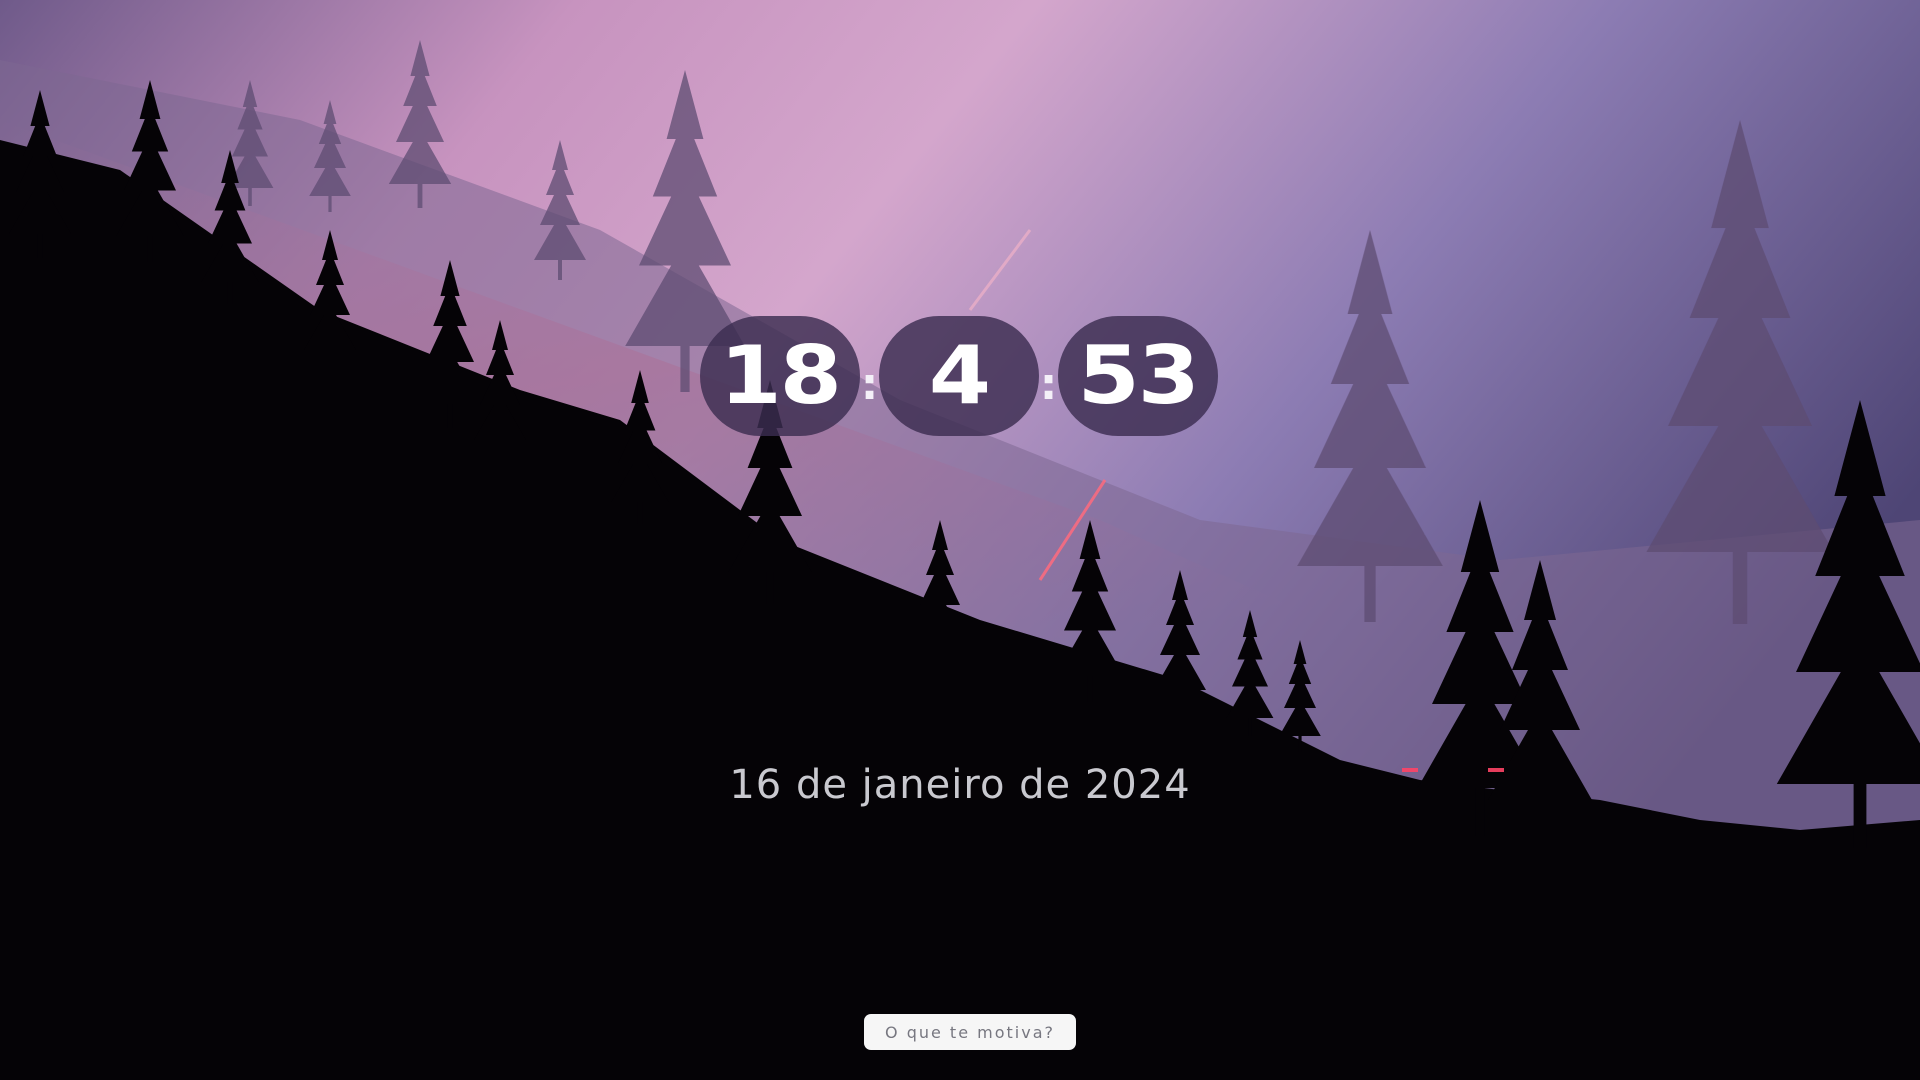  I want to click on date-label: 16 de janeiro de 2024, so click(960, 785).